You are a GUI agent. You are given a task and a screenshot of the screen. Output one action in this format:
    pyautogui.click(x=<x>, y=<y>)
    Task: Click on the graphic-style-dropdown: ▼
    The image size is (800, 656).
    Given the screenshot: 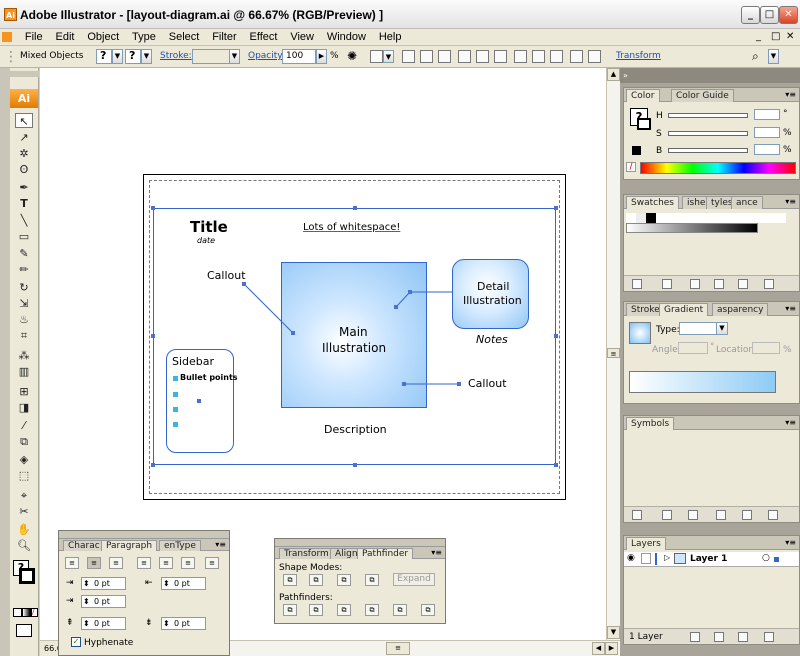 What is the action you would take?
    pyautogui.click(x=388, y=56)
    